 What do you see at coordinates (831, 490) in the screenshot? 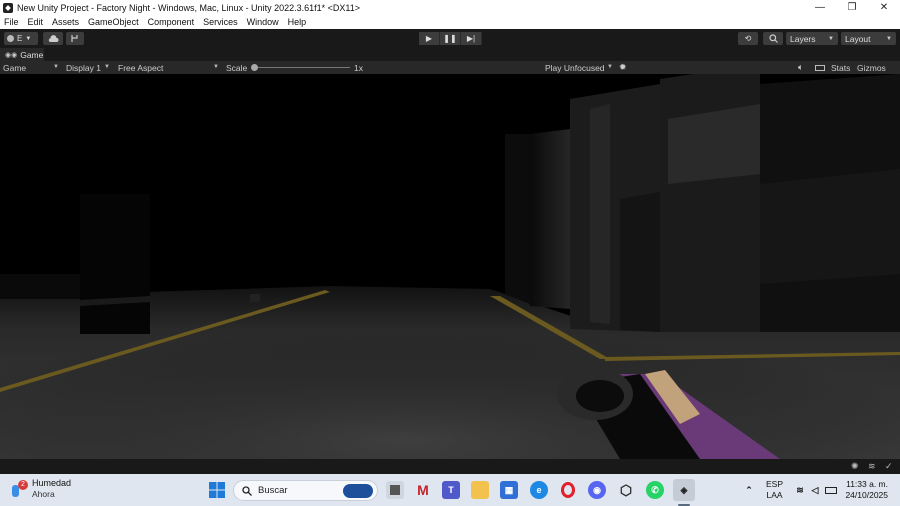
I see `battery-button` at bounding box center [831, 490].